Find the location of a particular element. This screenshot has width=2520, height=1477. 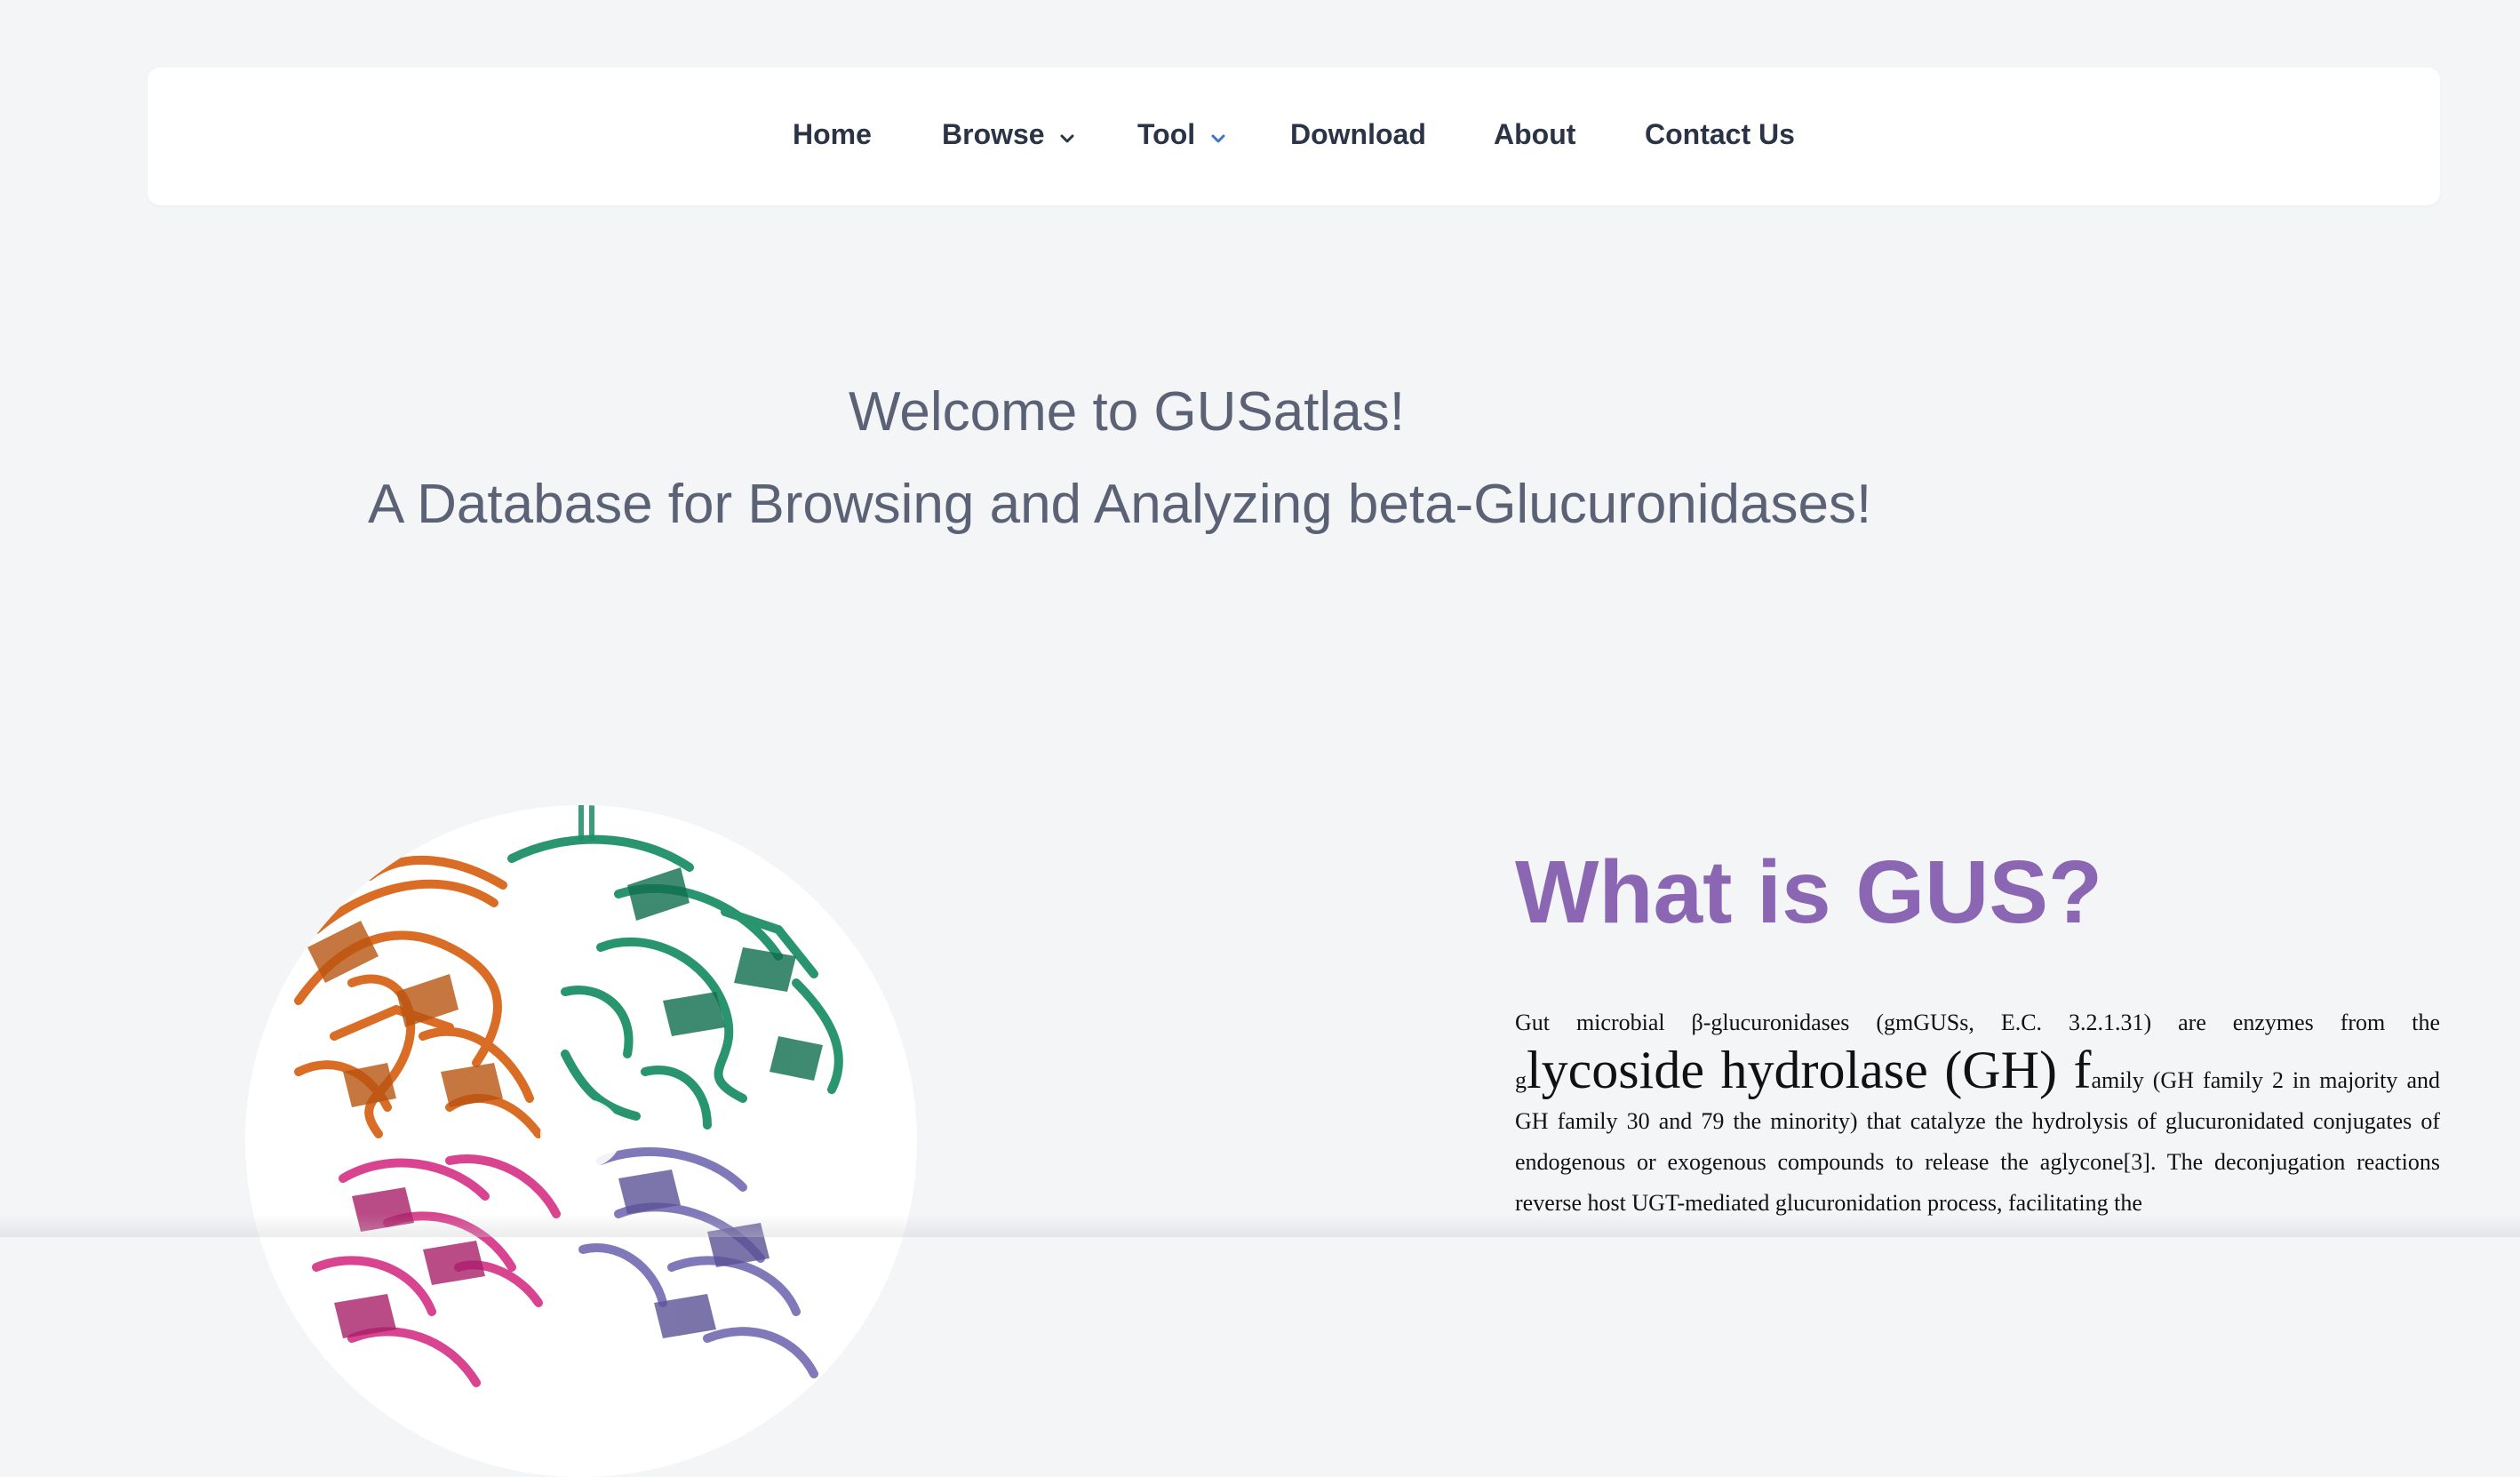

nav-item-tool: Tool is located at coordinates (1181, 136).